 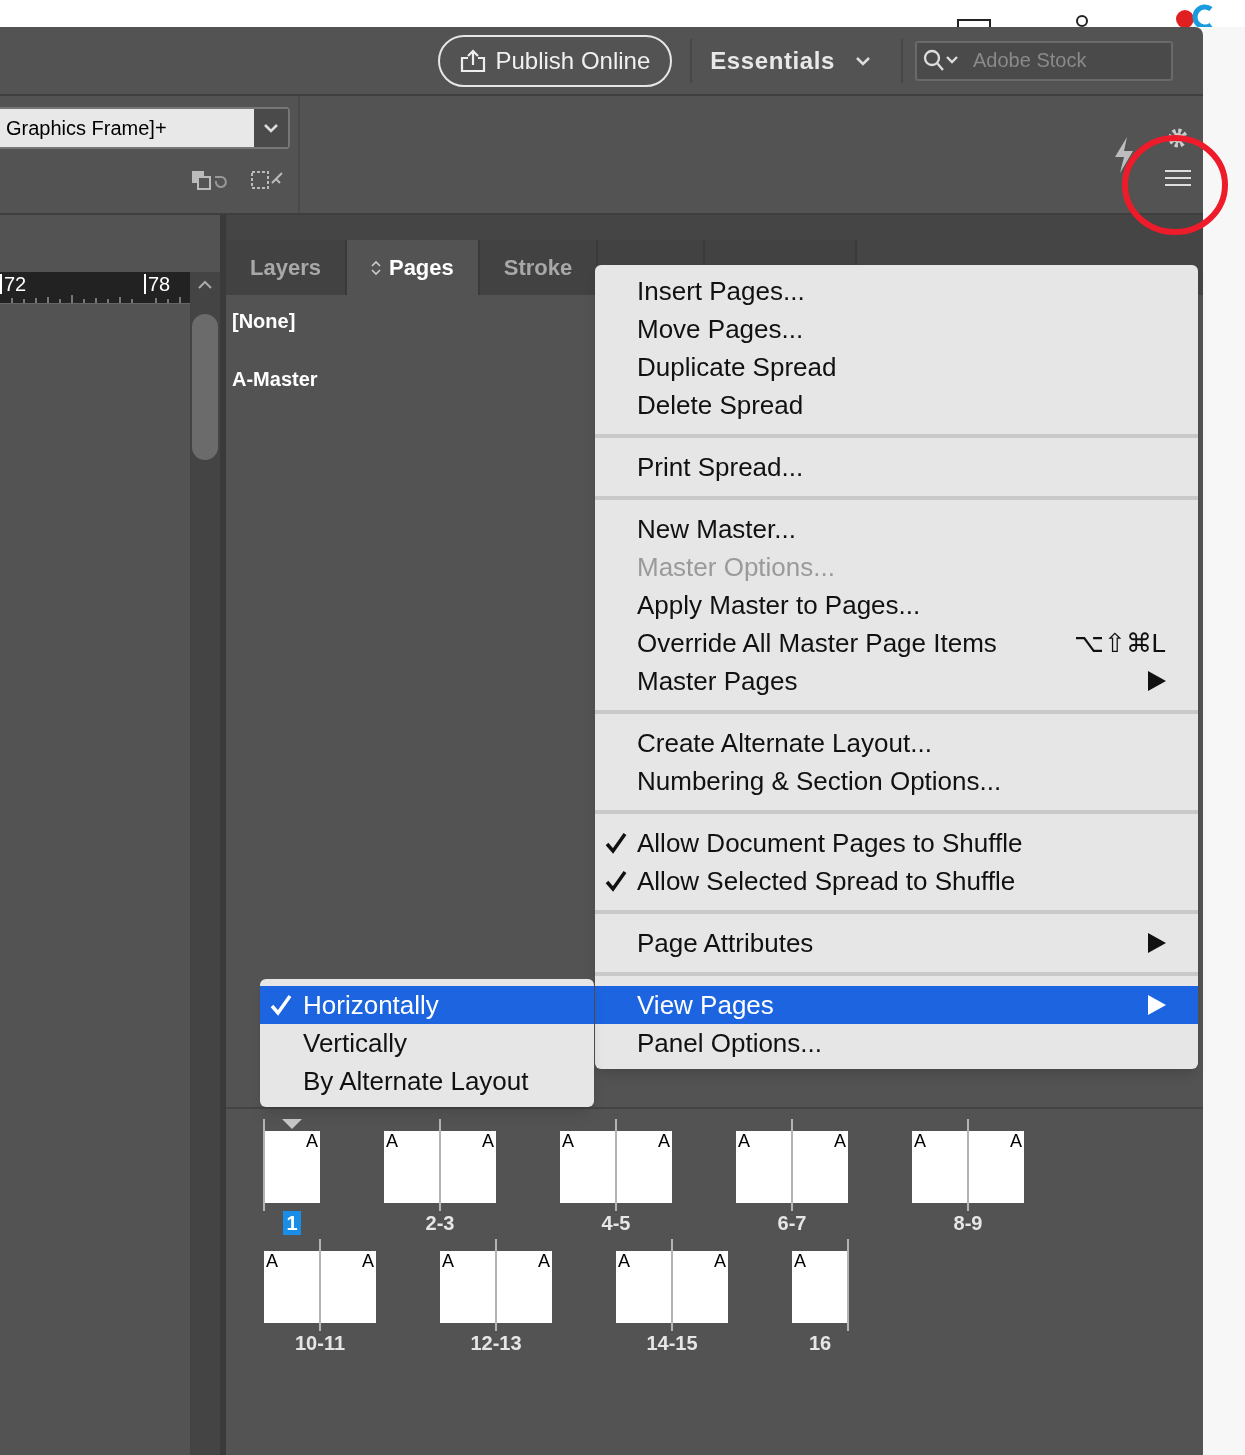 I want to click on ruler-number: 78, so click(x=157, y=284).